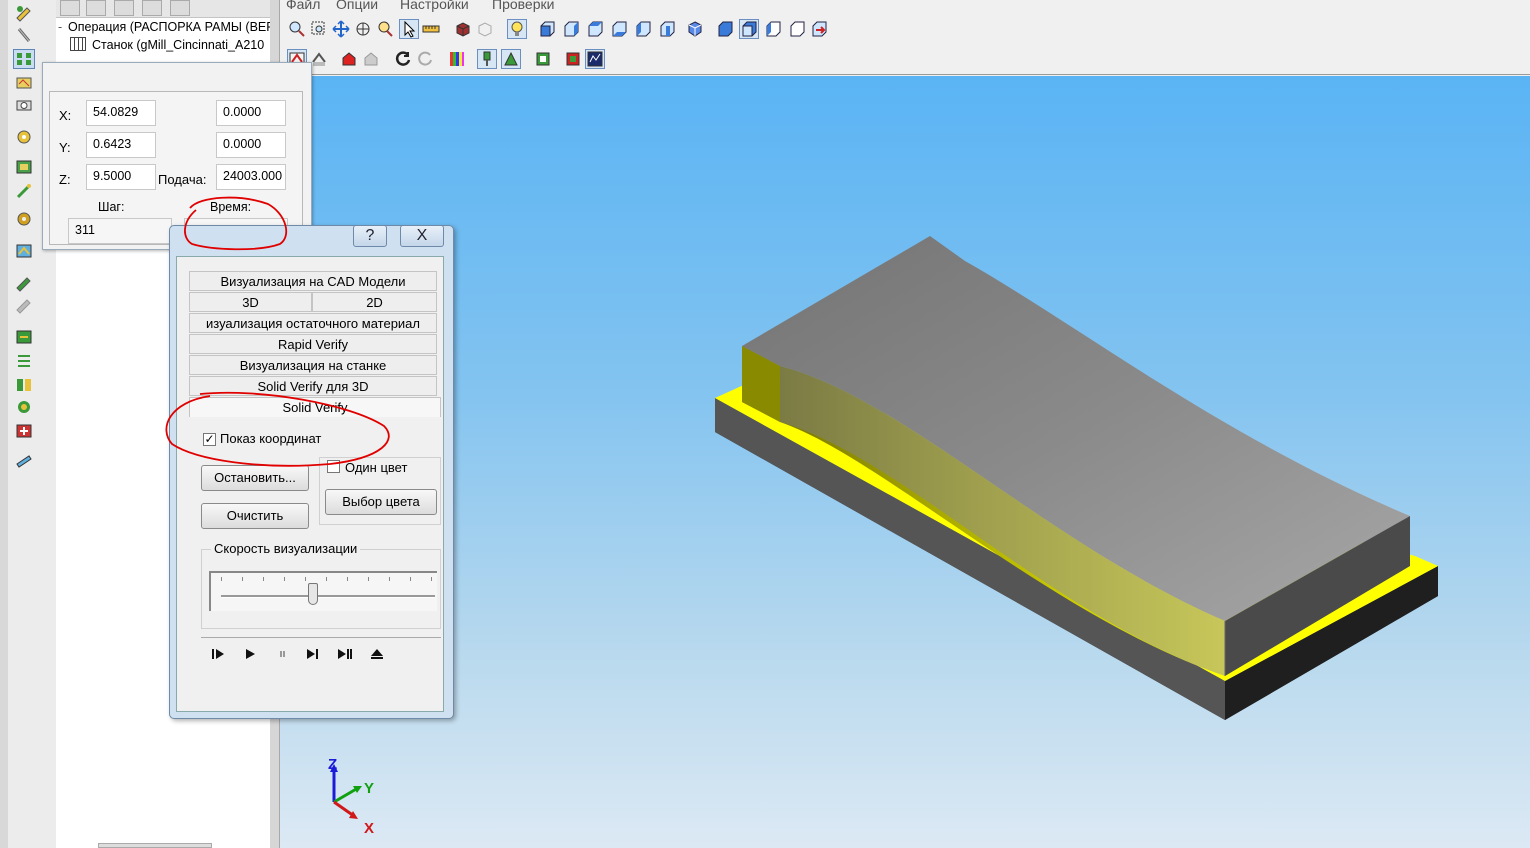  I want to click on wand-icon, so click(24, 191).